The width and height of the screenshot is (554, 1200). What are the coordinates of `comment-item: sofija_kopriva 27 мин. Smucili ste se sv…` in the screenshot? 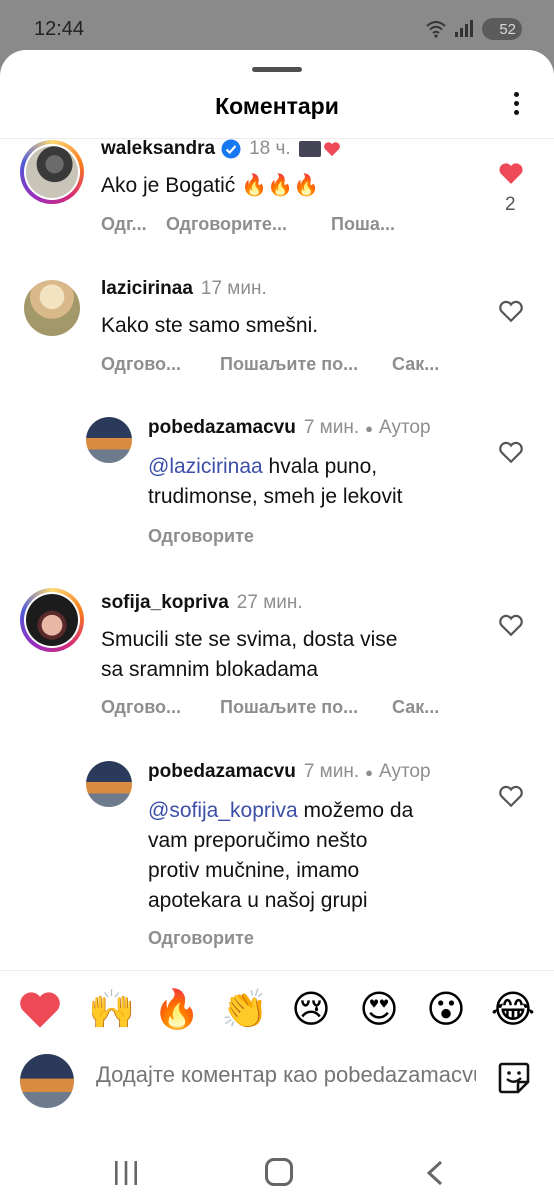 It's located at (277, 655).